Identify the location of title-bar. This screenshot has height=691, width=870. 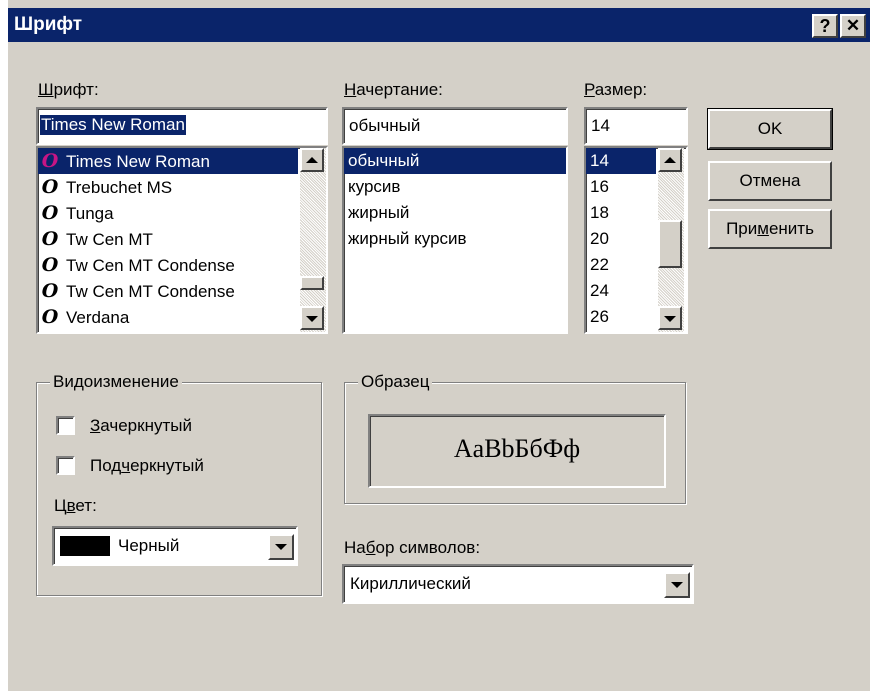
(439, 25).